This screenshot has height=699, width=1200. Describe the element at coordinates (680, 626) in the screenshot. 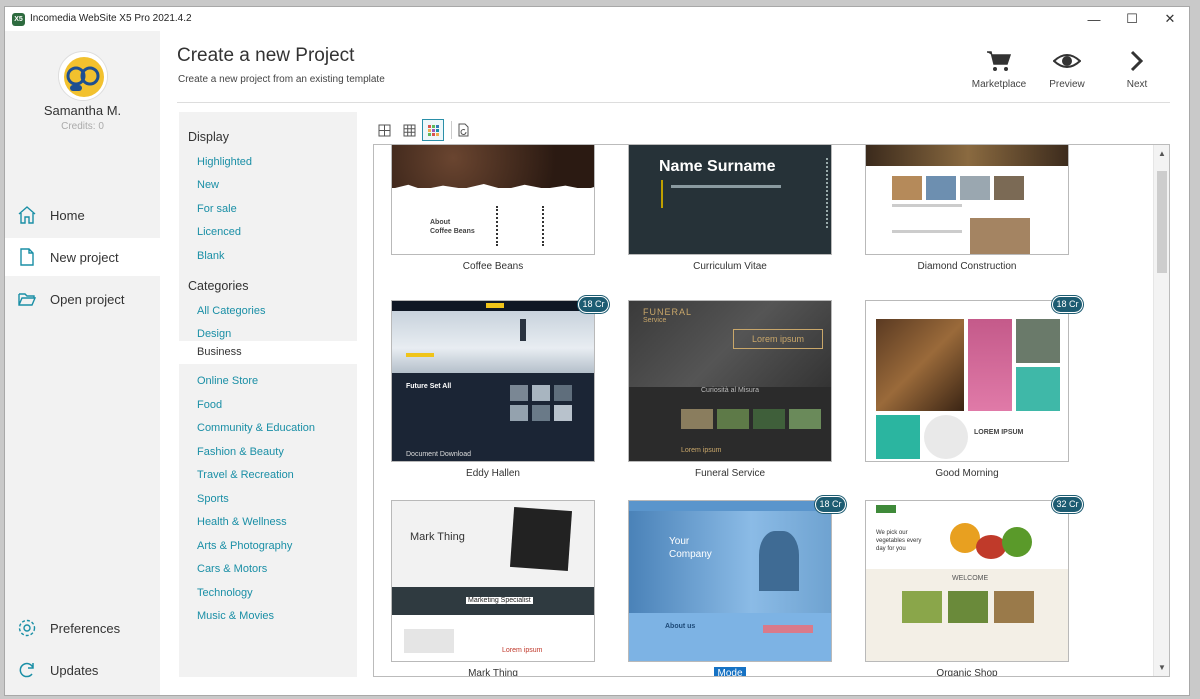

I see `mode-about: About us` at that location.